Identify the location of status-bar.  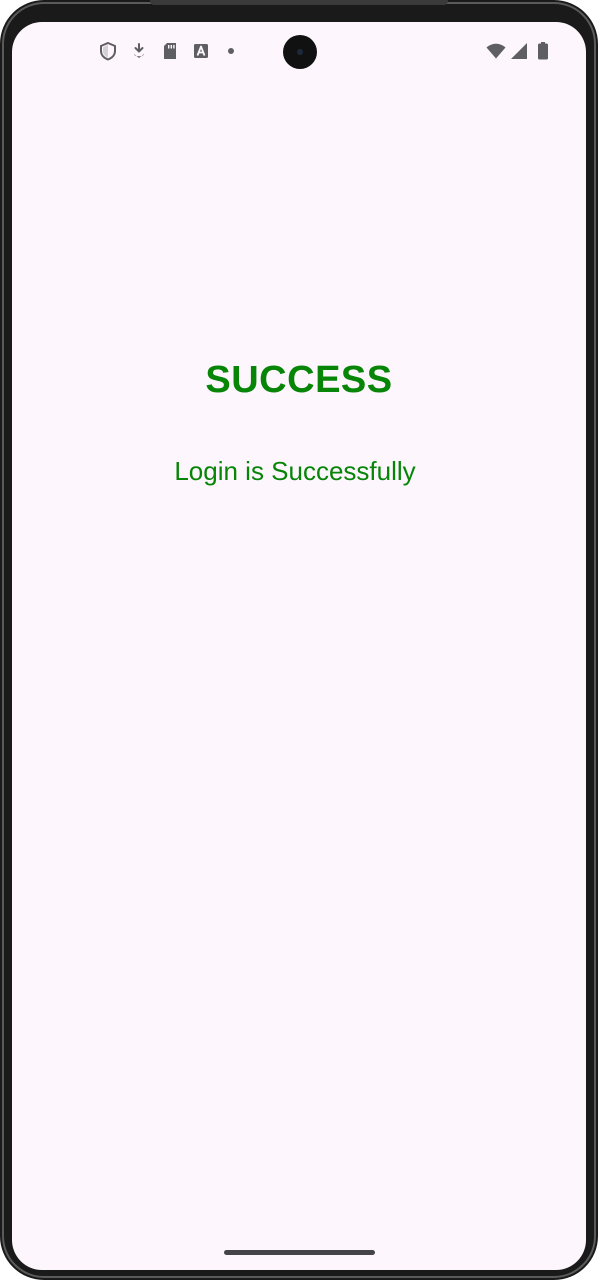
(299, 51).